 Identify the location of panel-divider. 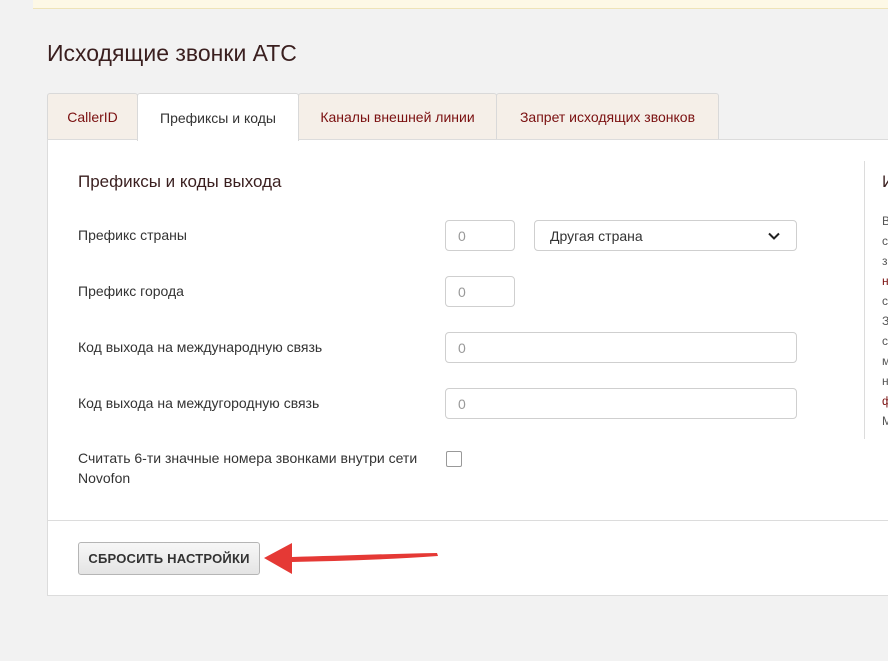
(467, 520).